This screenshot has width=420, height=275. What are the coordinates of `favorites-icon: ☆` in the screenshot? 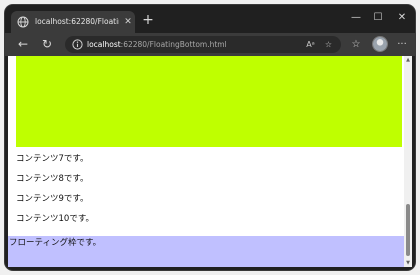 It's located at (356, 44).